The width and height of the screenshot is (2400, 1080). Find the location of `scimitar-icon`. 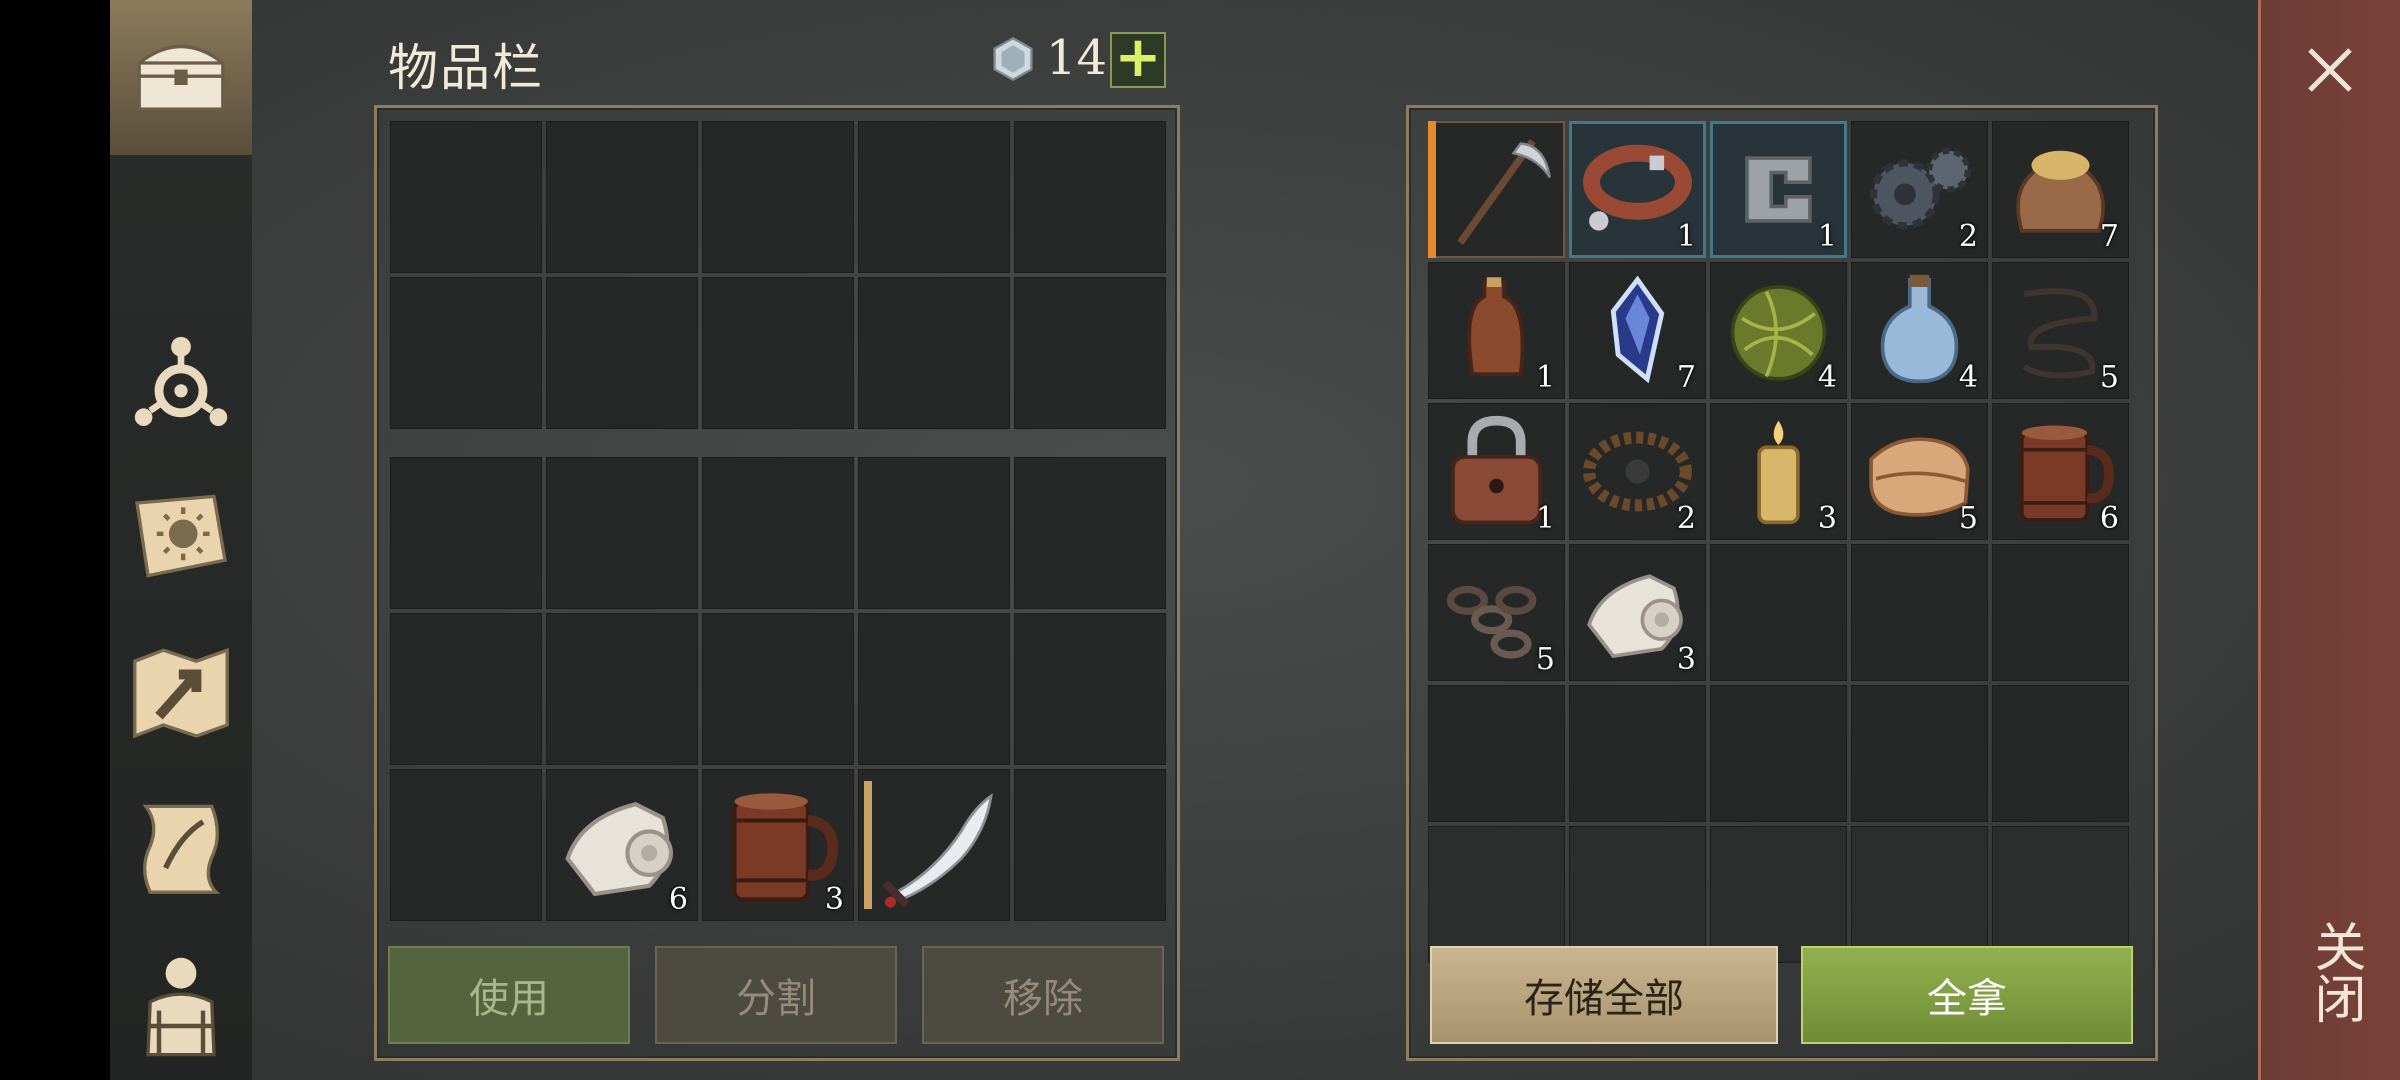

scimitar-icon is located at coordinates (937, 850).